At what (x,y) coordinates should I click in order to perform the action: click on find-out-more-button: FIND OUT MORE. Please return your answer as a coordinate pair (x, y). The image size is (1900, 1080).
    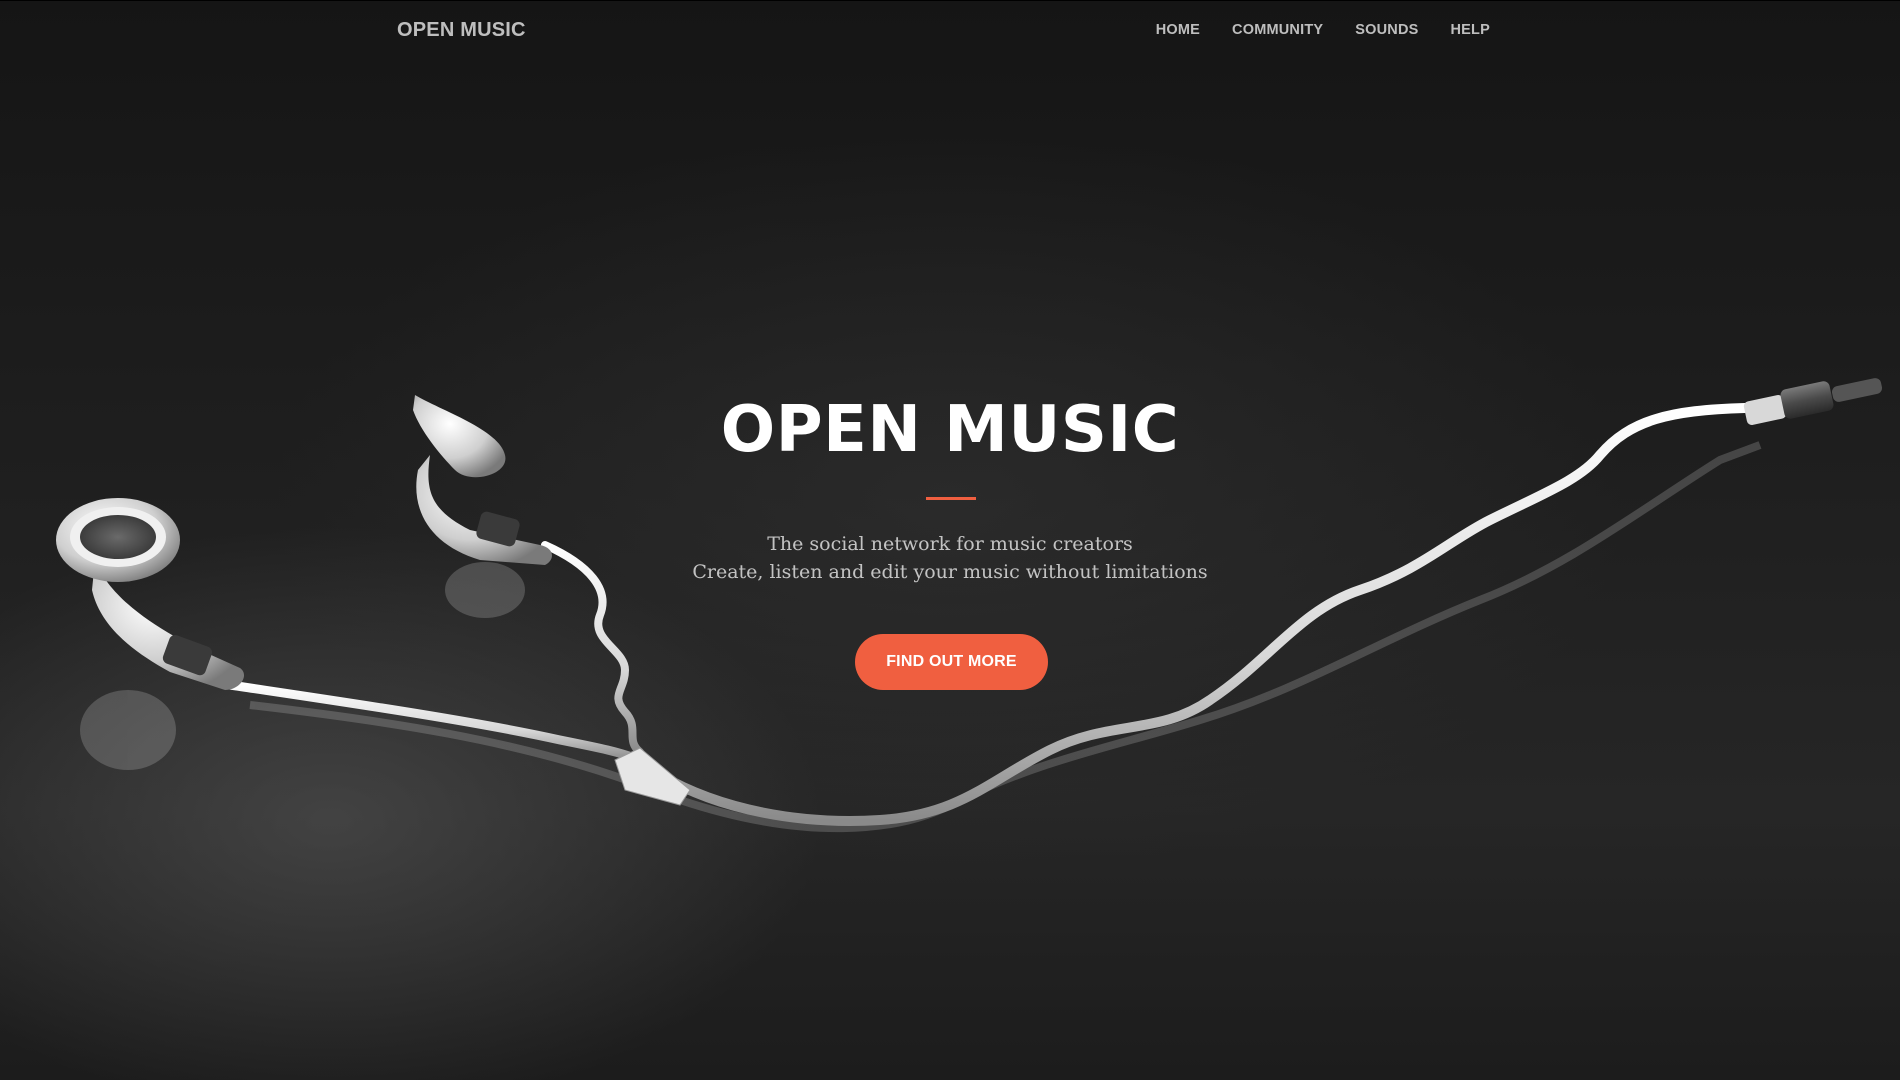
    Looking at the image, I should click on (951, 662).